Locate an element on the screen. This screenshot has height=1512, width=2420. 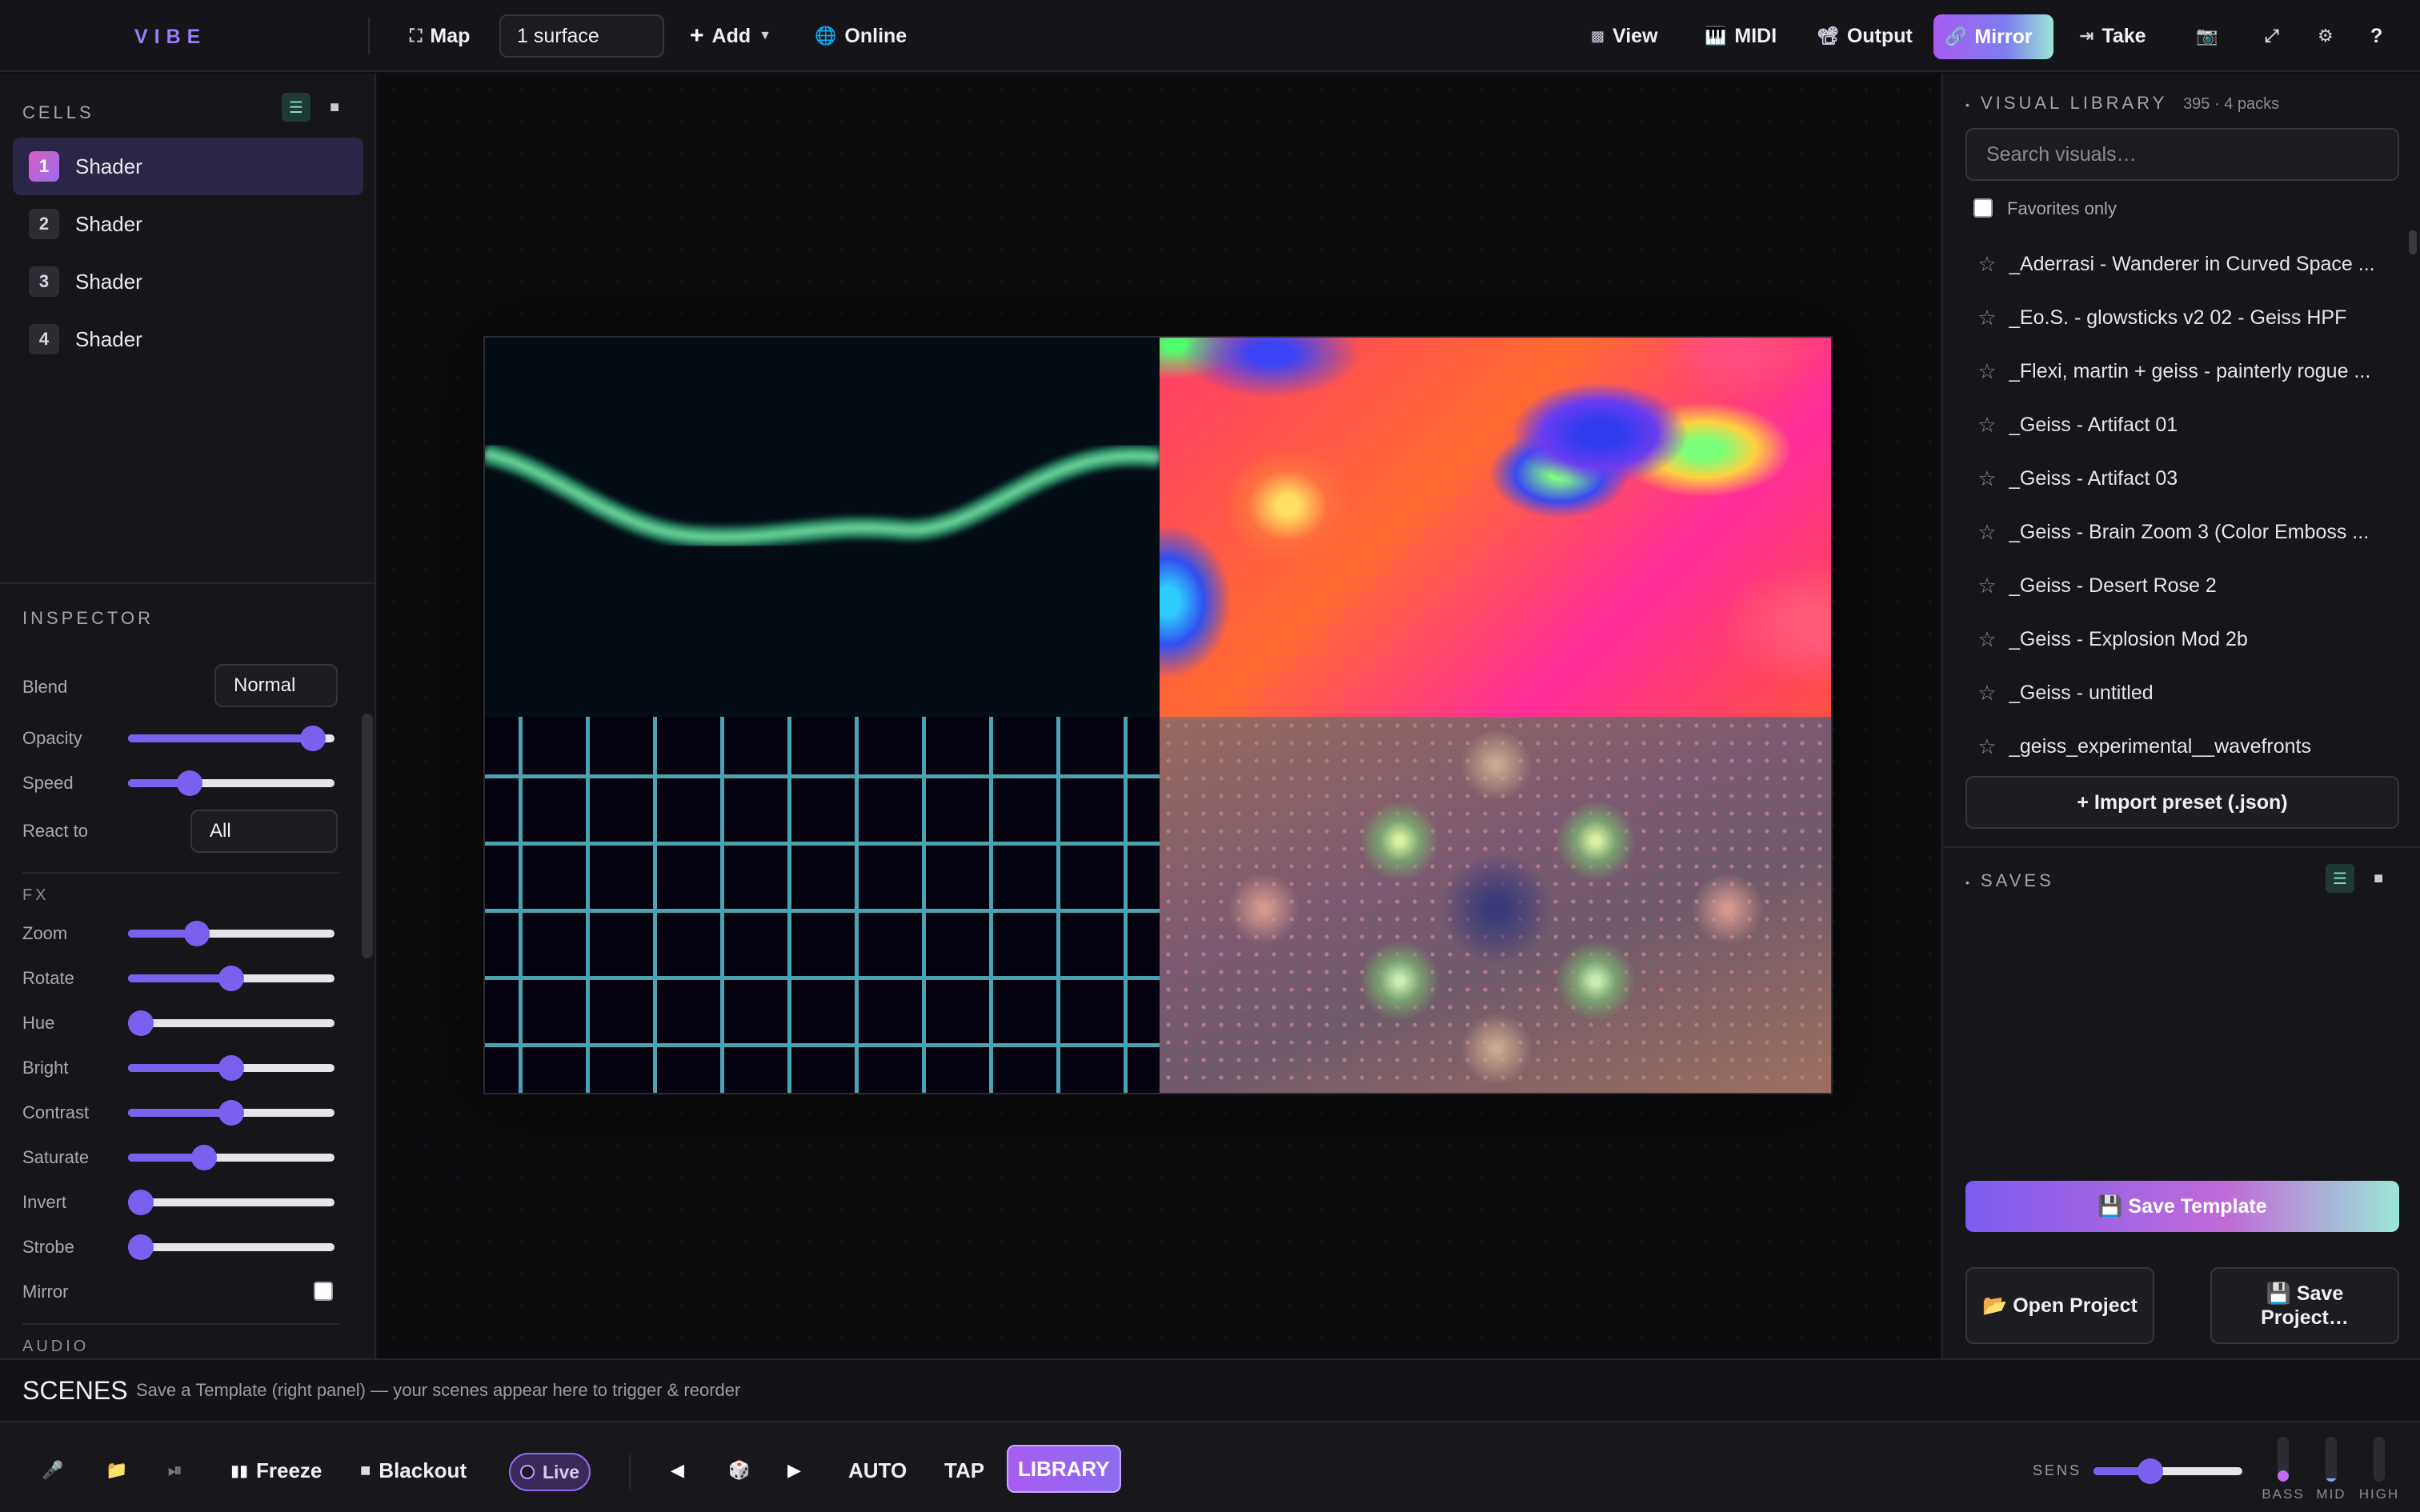
live-dot-icon is located at coordinates (527, 1472).